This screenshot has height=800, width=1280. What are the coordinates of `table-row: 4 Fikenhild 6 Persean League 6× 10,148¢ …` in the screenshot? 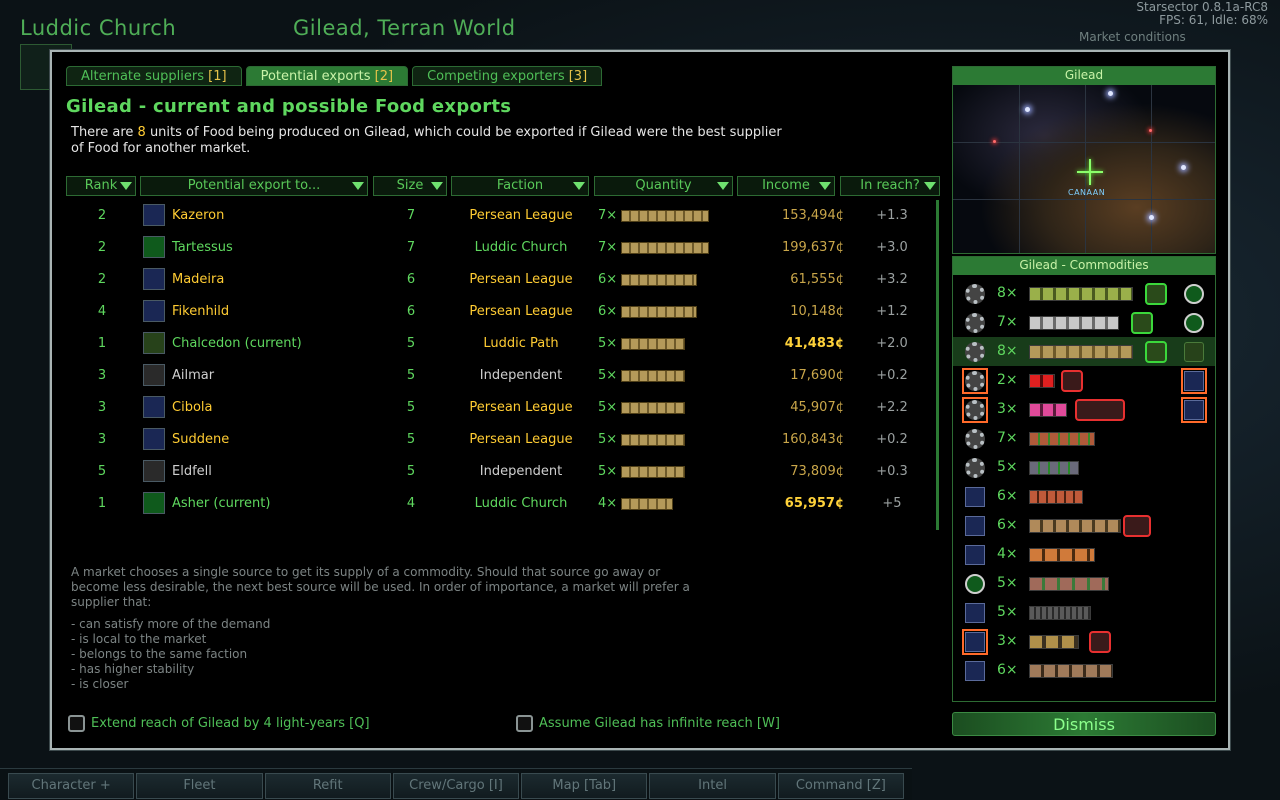 It's located at (503, 312).